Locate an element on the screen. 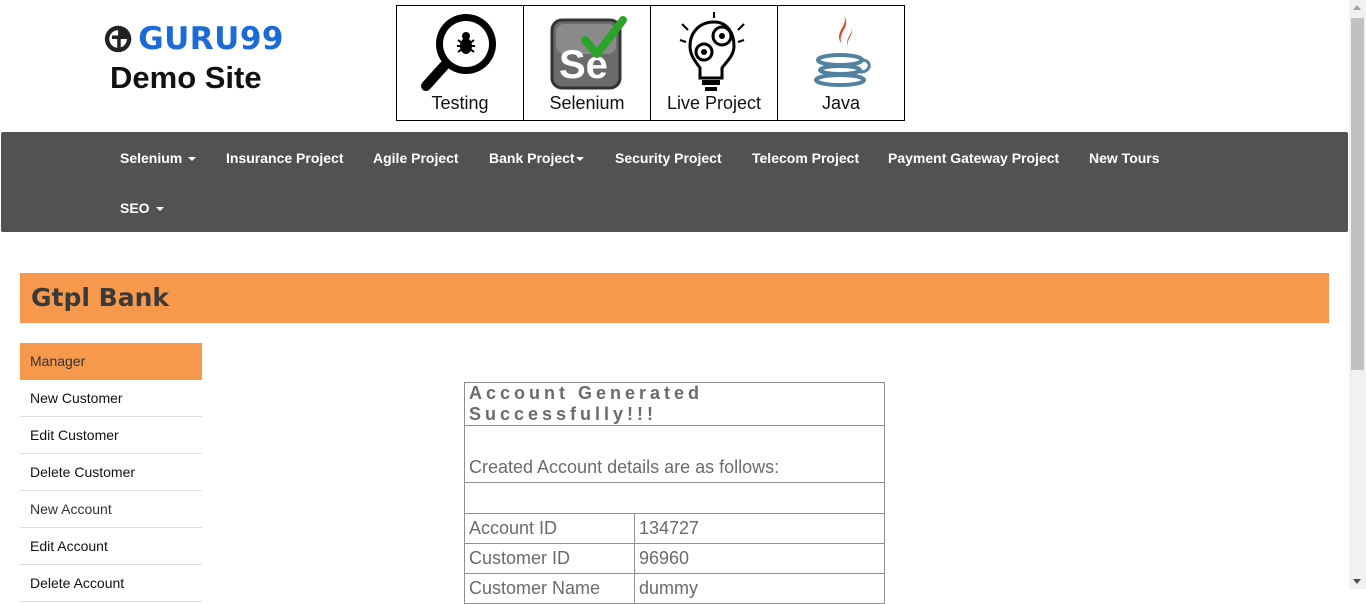 The image size is (1366, 604). menu-item-delete-customer: Delete Customer is located at coordinates (111, 472).